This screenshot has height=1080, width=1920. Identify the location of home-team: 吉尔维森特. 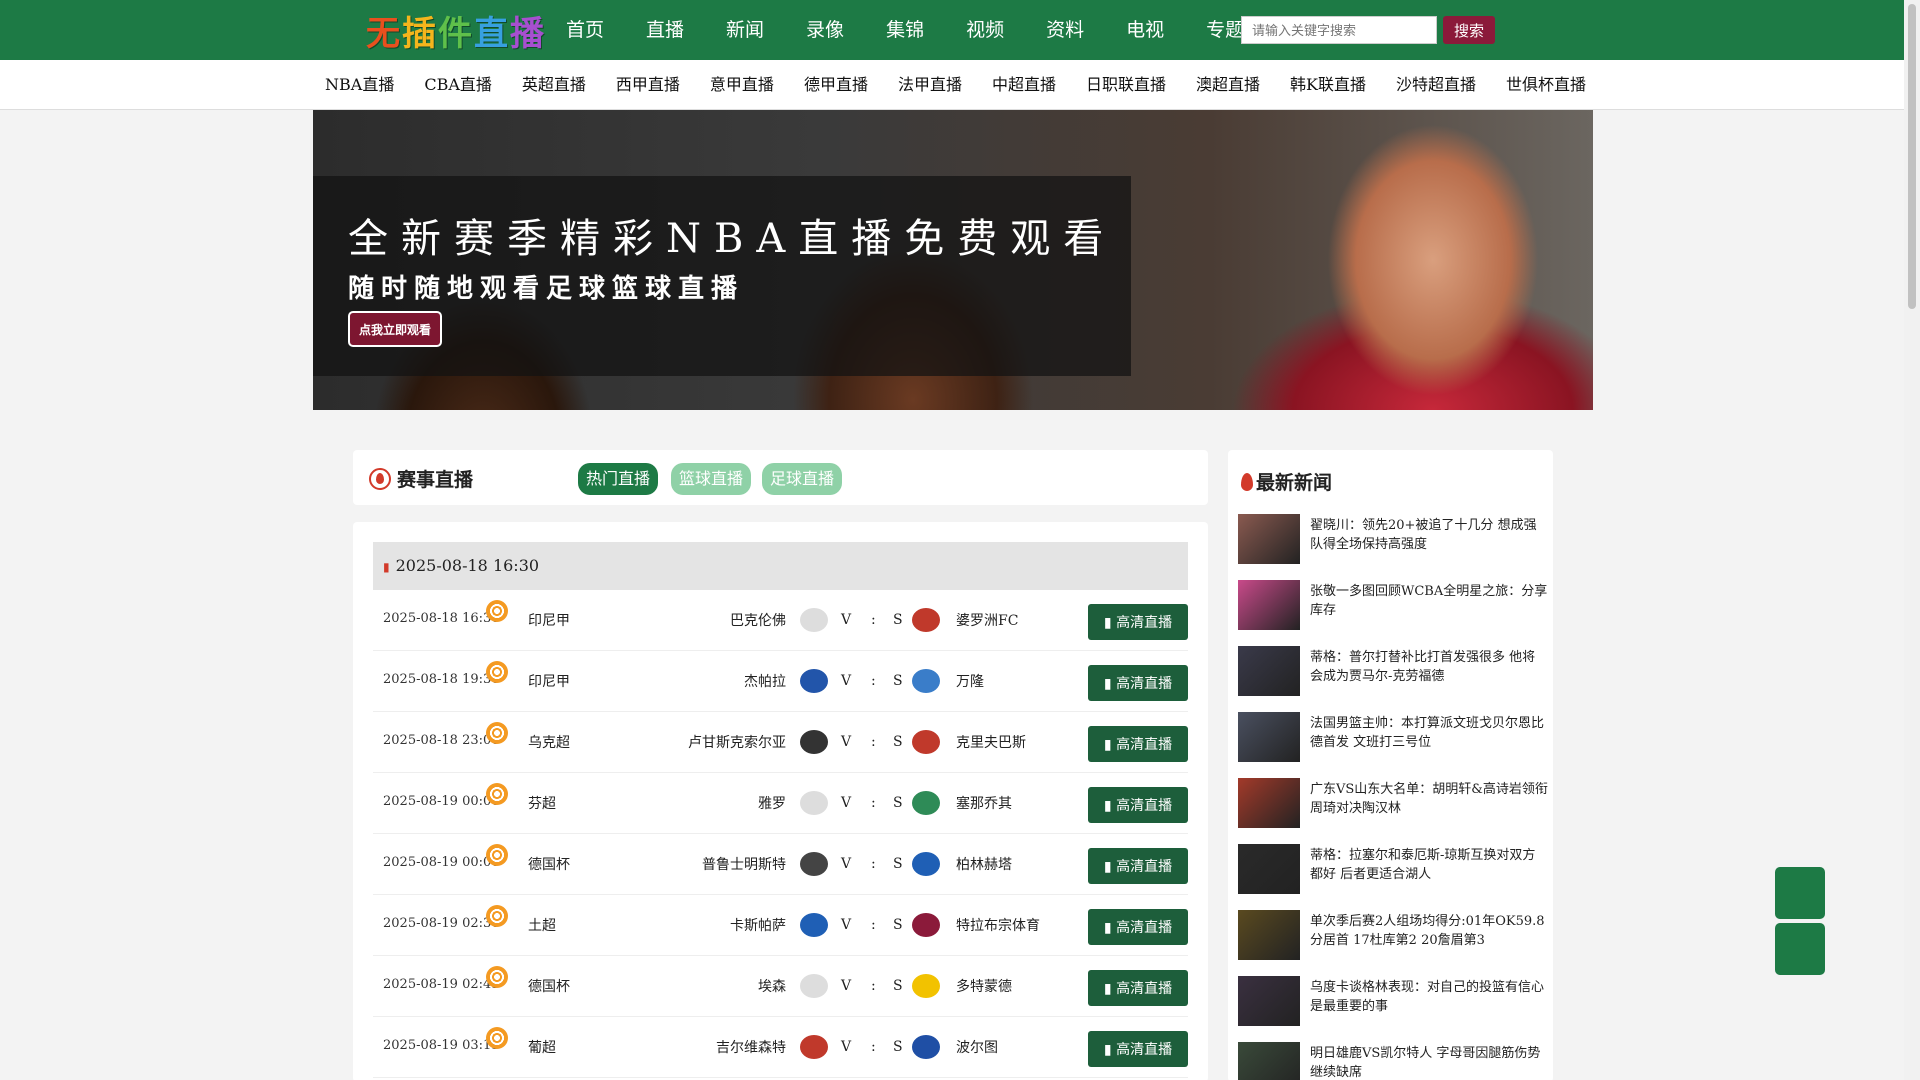
(751, 1047).